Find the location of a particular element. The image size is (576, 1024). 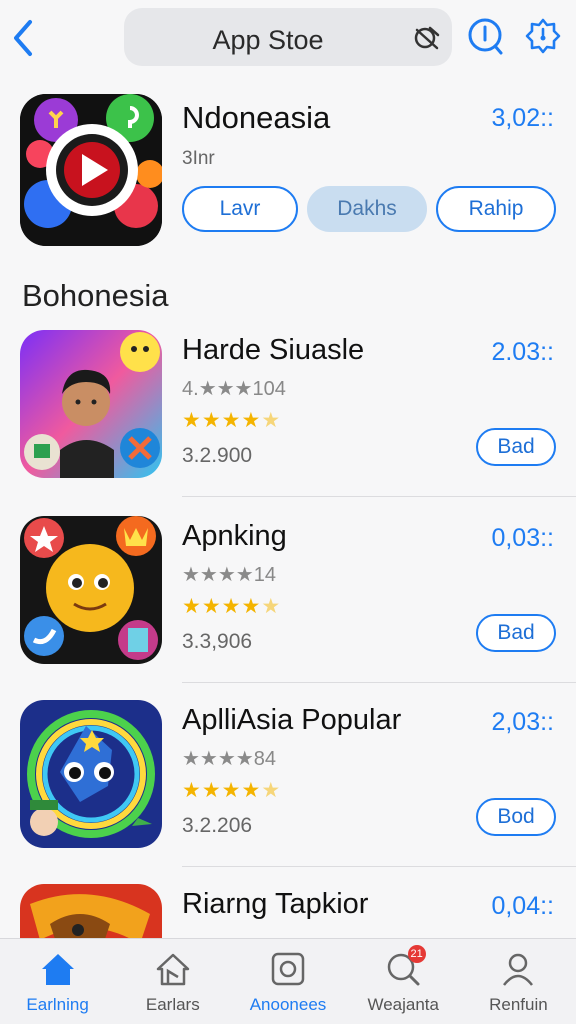

search-field: App Stoe is located at coordinates (288, 37).